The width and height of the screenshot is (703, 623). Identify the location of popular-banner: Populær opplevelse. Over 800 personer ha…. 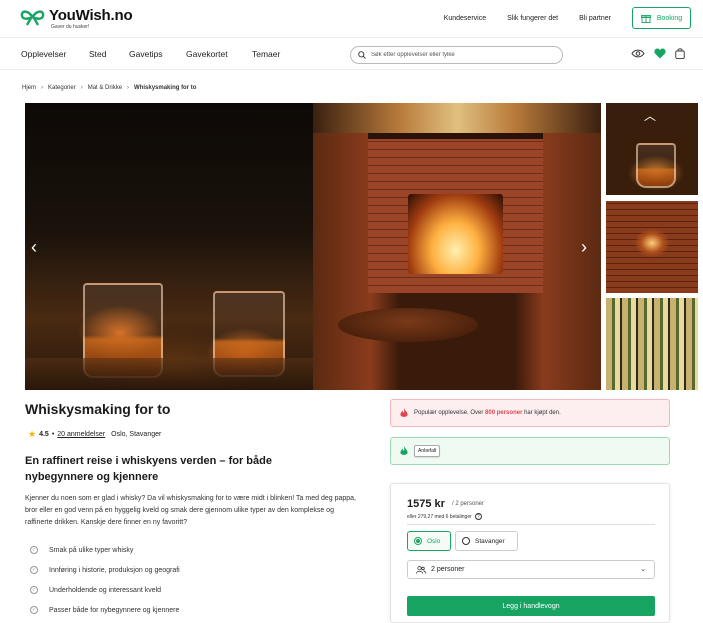
(530, 413).